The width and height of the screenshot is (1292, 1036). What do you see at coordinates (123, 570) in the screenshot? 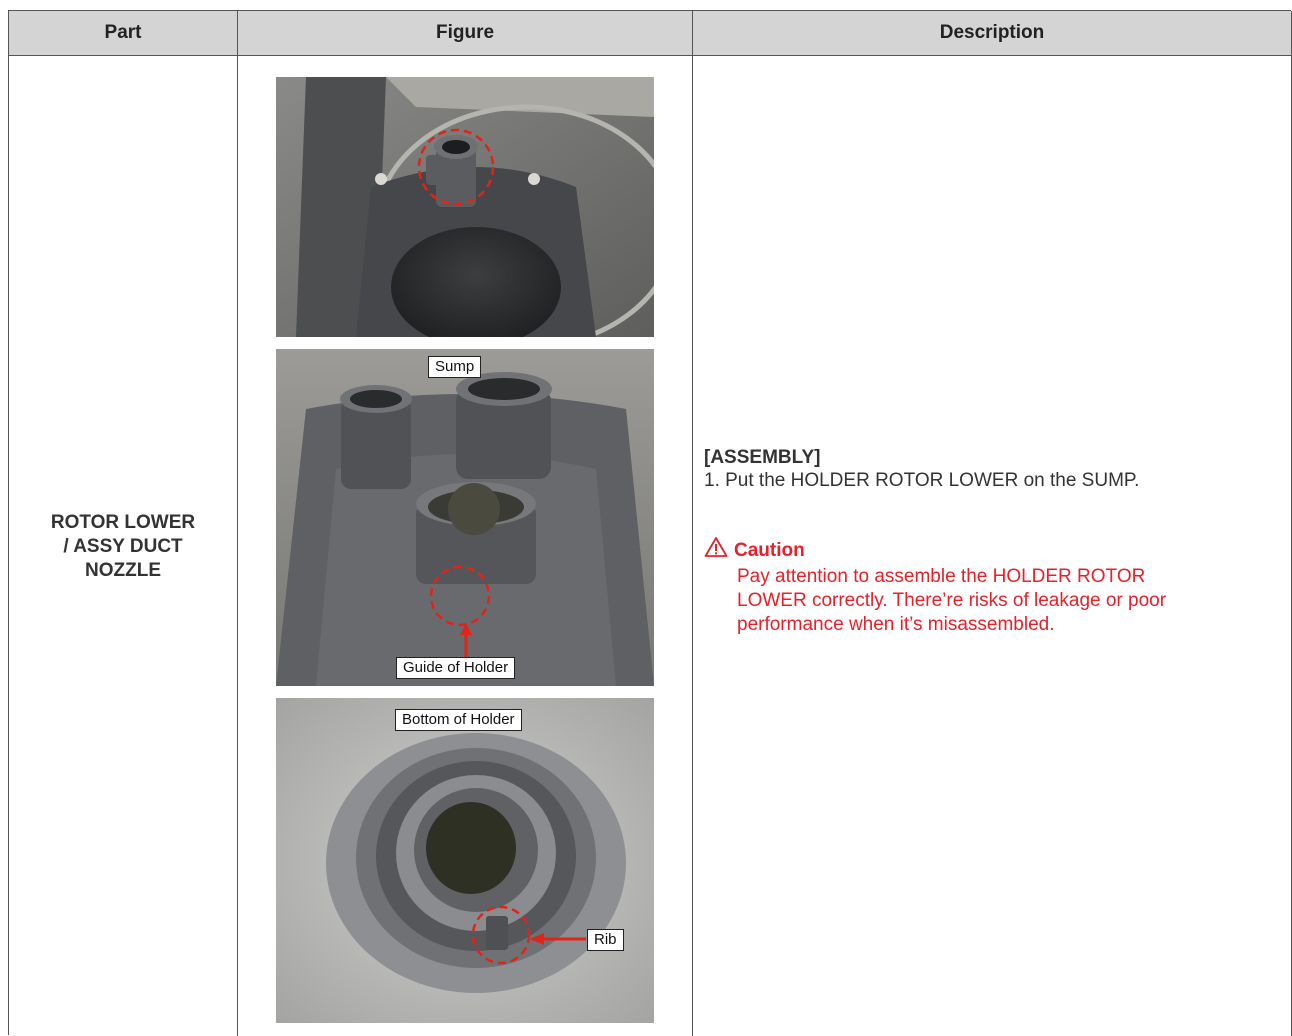
I see `part-name-line-3: NOZZLE` at bounding box center [123, 570].